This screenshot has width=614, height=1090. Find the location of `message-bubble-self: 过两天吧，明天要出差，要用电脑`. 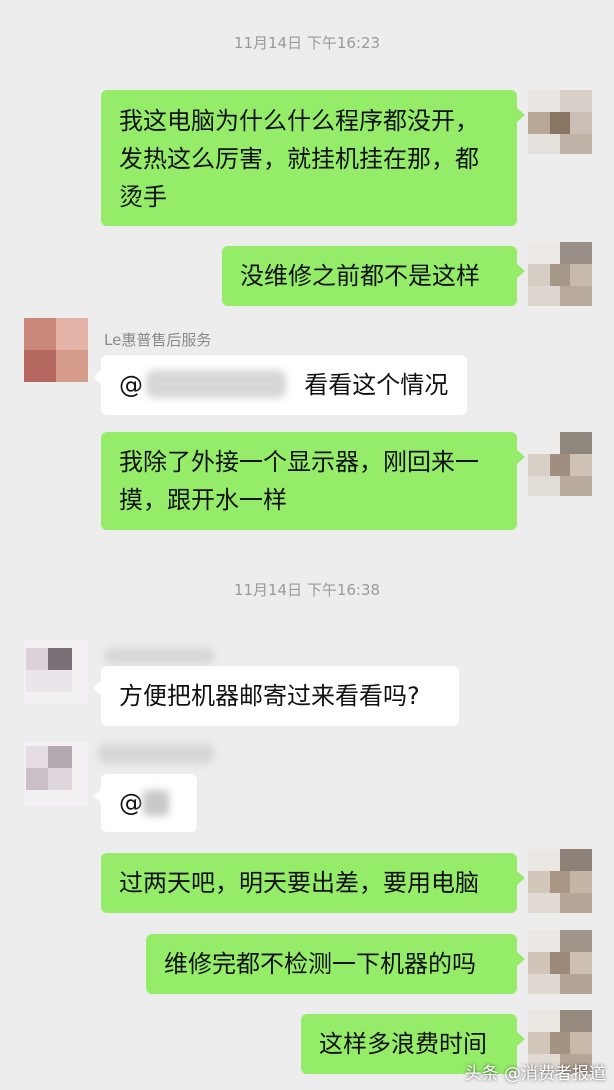

message-bubble-self: 过两天吧，明天要出差，要用电脑 is located at coordinates (313, 883).